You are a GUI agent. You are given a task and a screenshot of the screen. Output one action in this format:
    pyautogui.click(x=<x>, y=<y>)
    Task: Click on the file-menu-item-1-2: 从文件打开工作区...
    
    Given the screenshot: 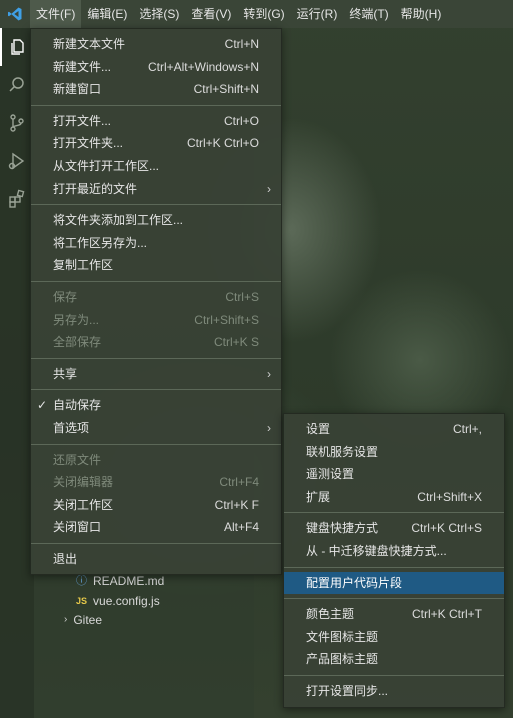 What is the action you would take?
    pyautogui.click(x=156, y=166)
    